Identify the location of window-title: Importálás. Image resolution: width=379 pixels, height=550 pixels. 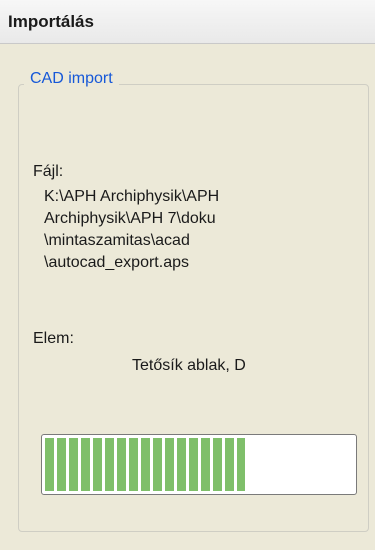
(51, 21).